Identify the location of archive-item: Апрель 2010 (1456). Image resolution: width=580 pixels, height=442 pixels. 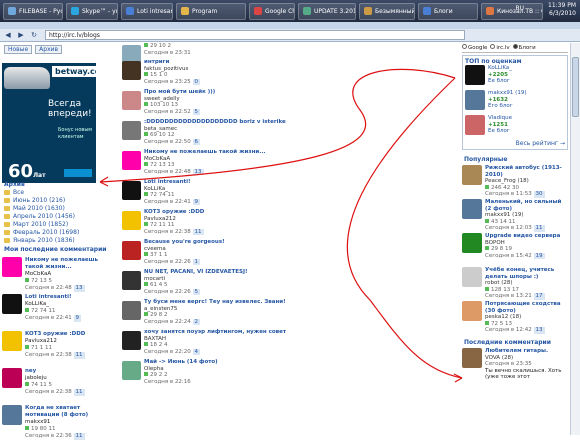
(57, 216).